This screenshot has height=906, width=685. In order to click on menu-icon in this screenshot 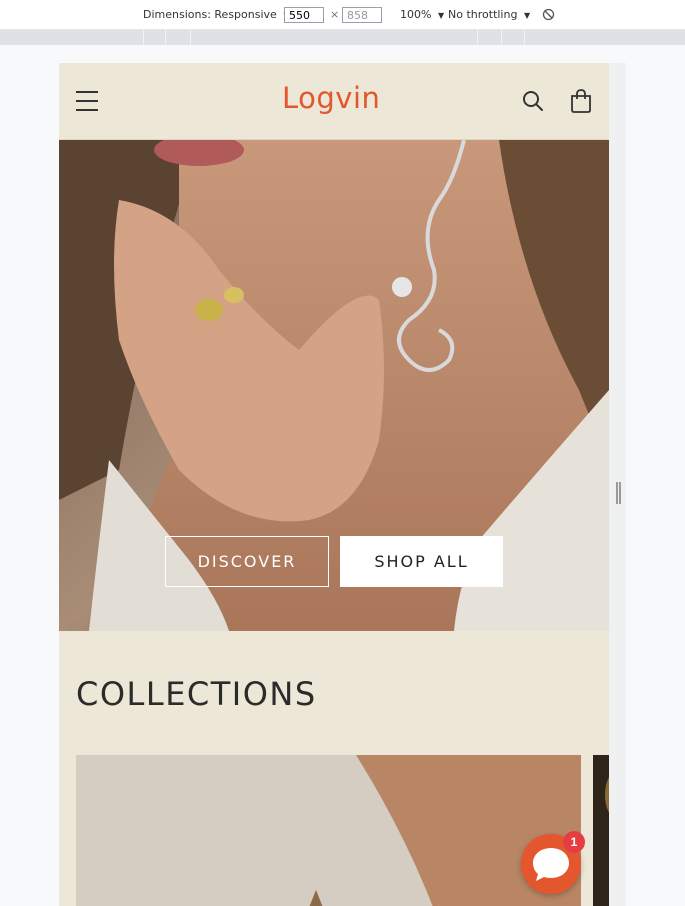, I will do `click(87, 101)`.